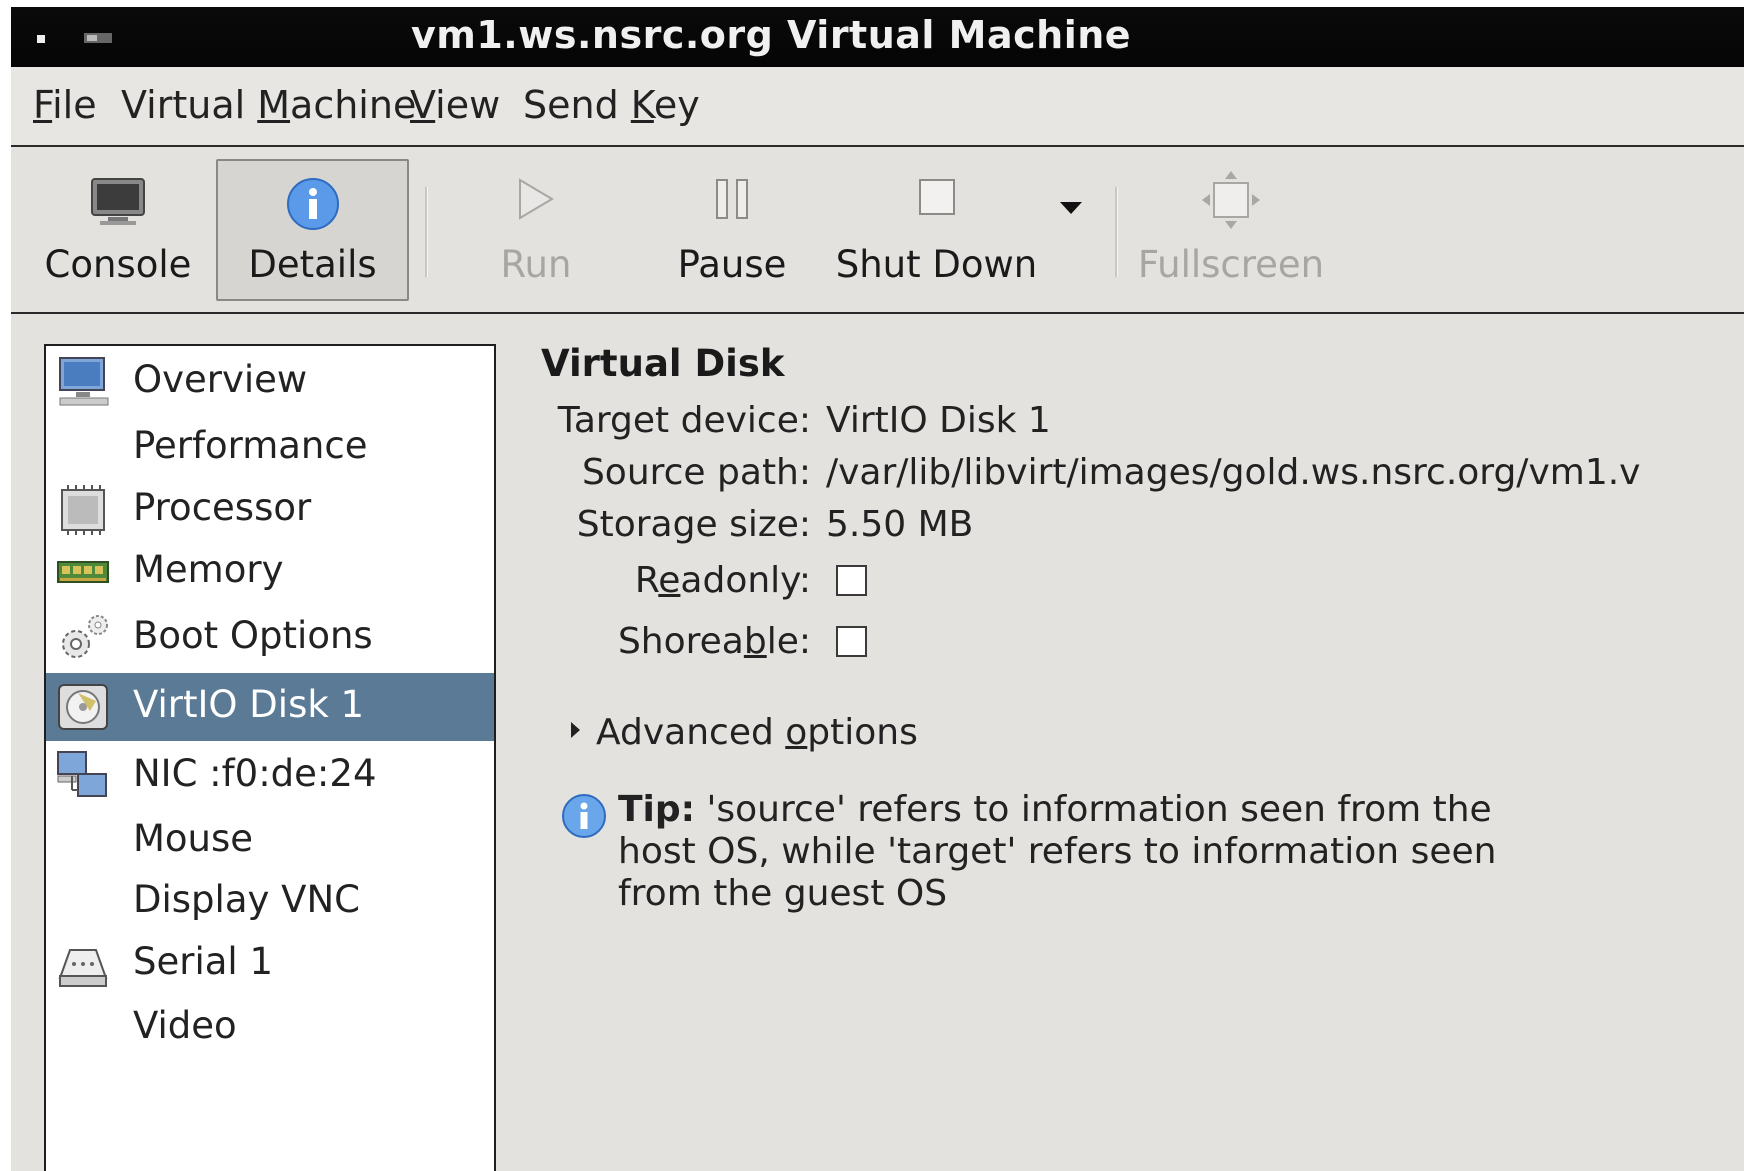  What do you see at coordinates (696, 472) in the screenshot?
I see `source-path-label: Source path:` at bounding box center [696, 472].